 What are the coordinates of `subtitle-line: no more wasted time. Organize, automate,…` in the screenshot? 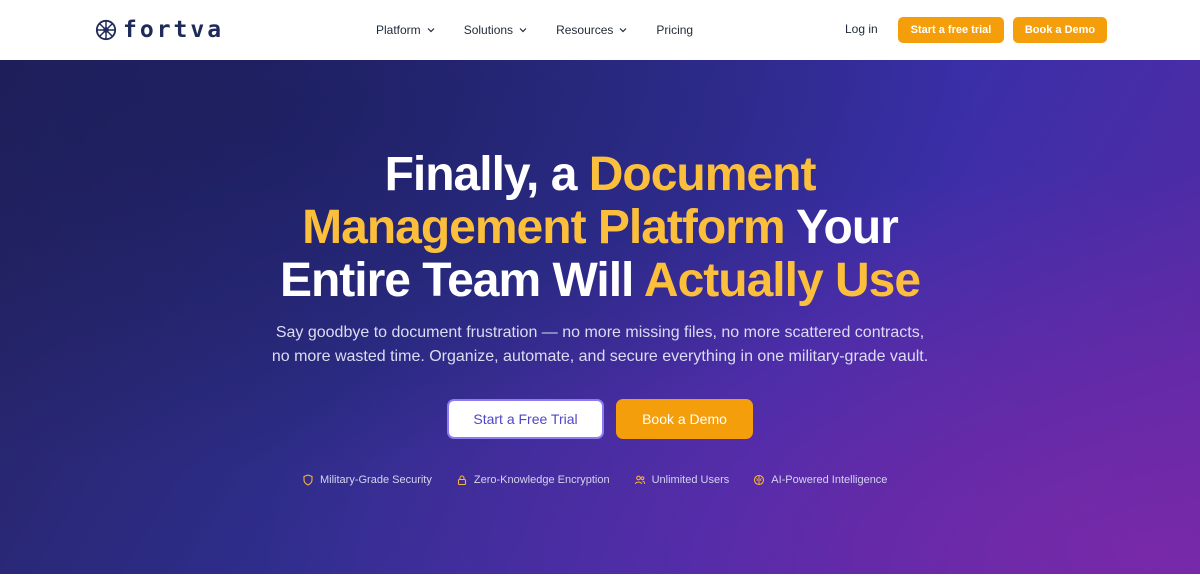 It's located at (600, 356).